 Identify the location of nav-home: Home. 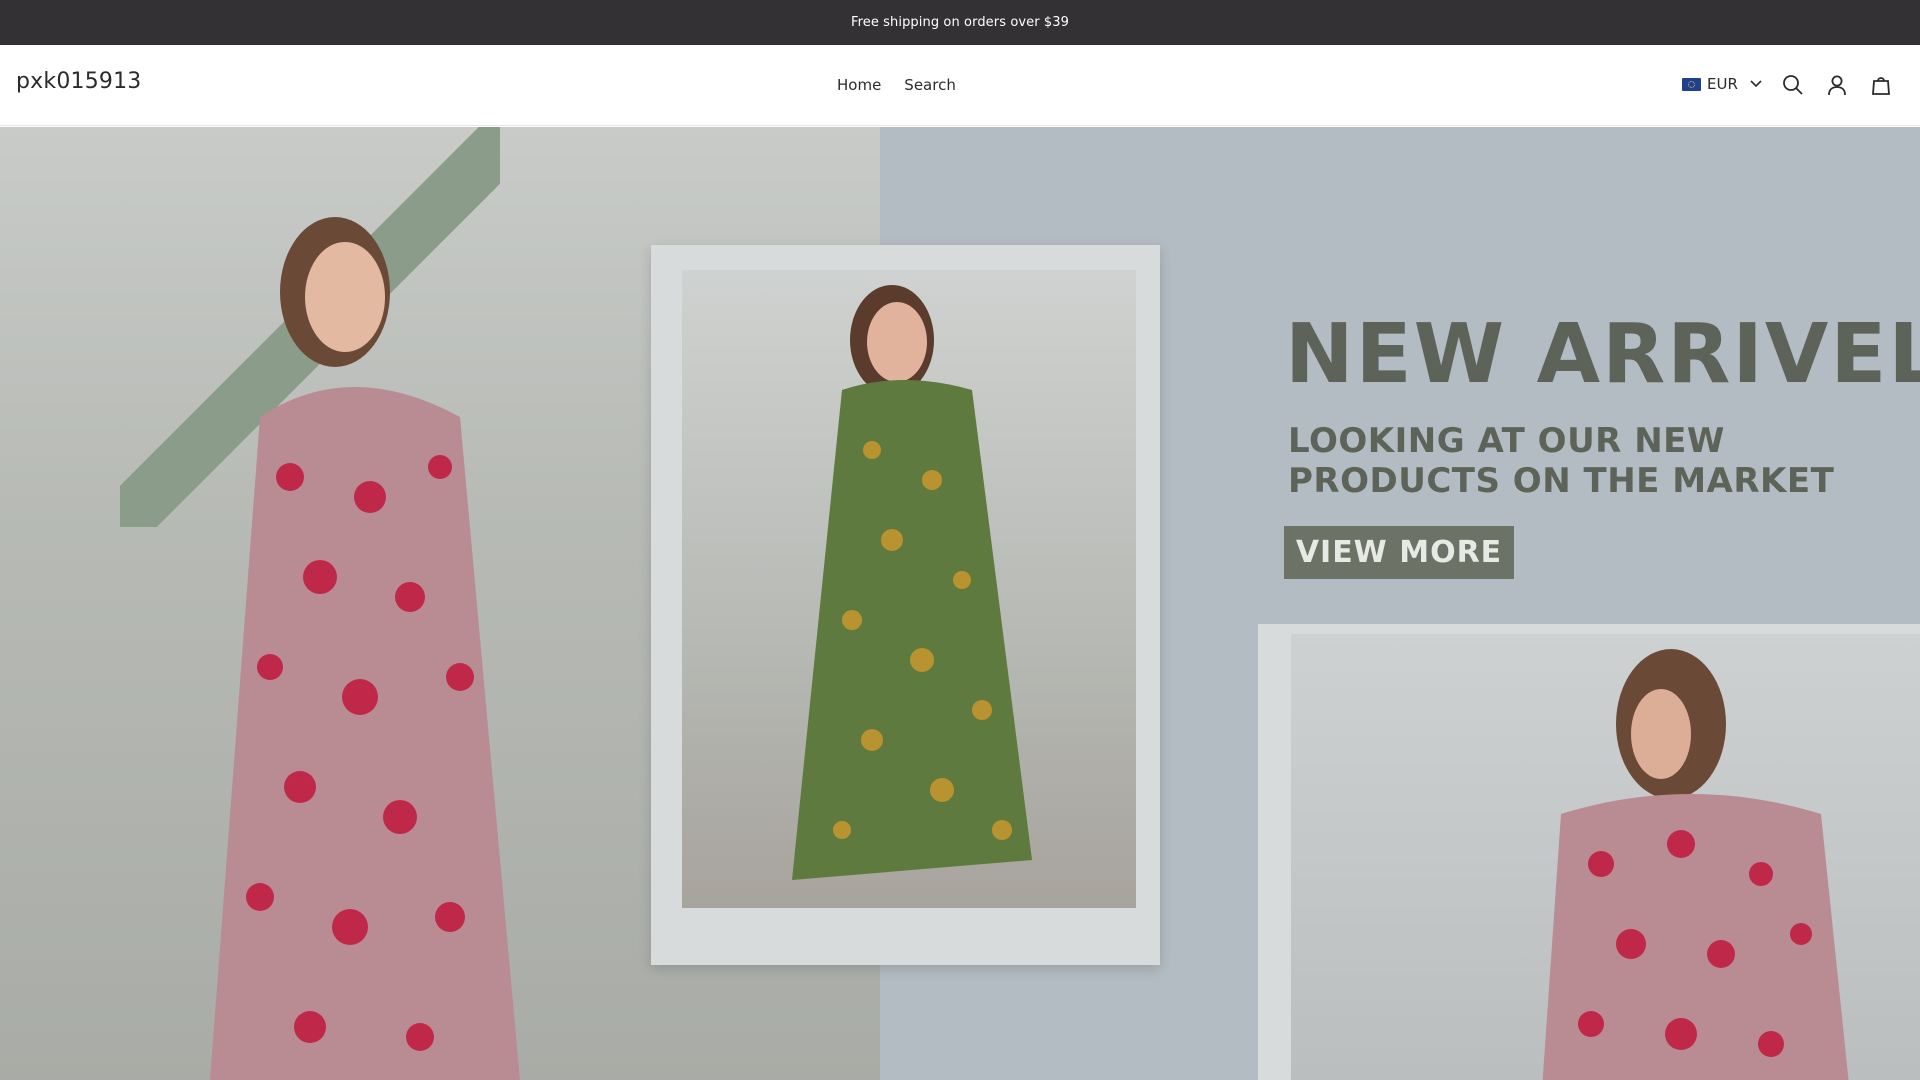
(859, 85).